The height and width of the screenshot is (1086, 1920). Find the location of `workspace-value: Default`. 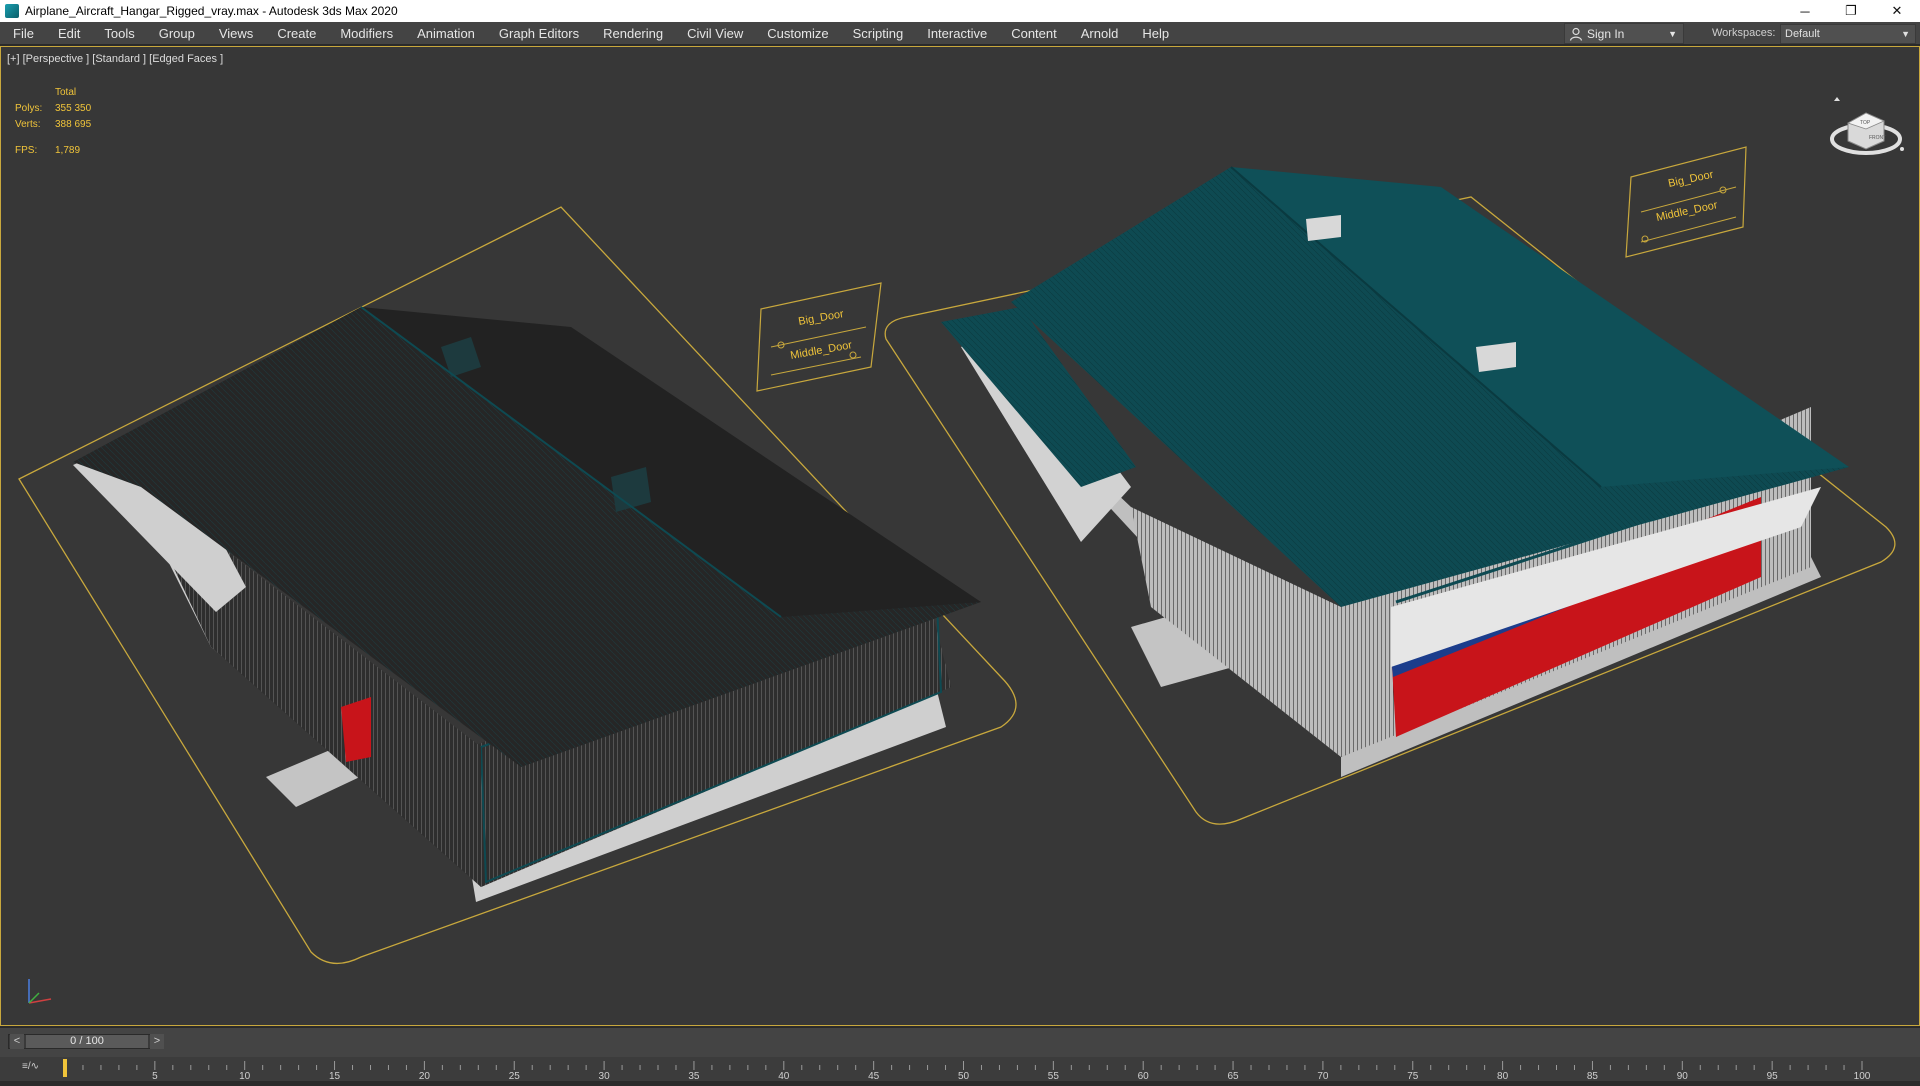

workspace-value: Default is located at coordinates (1802, 34).